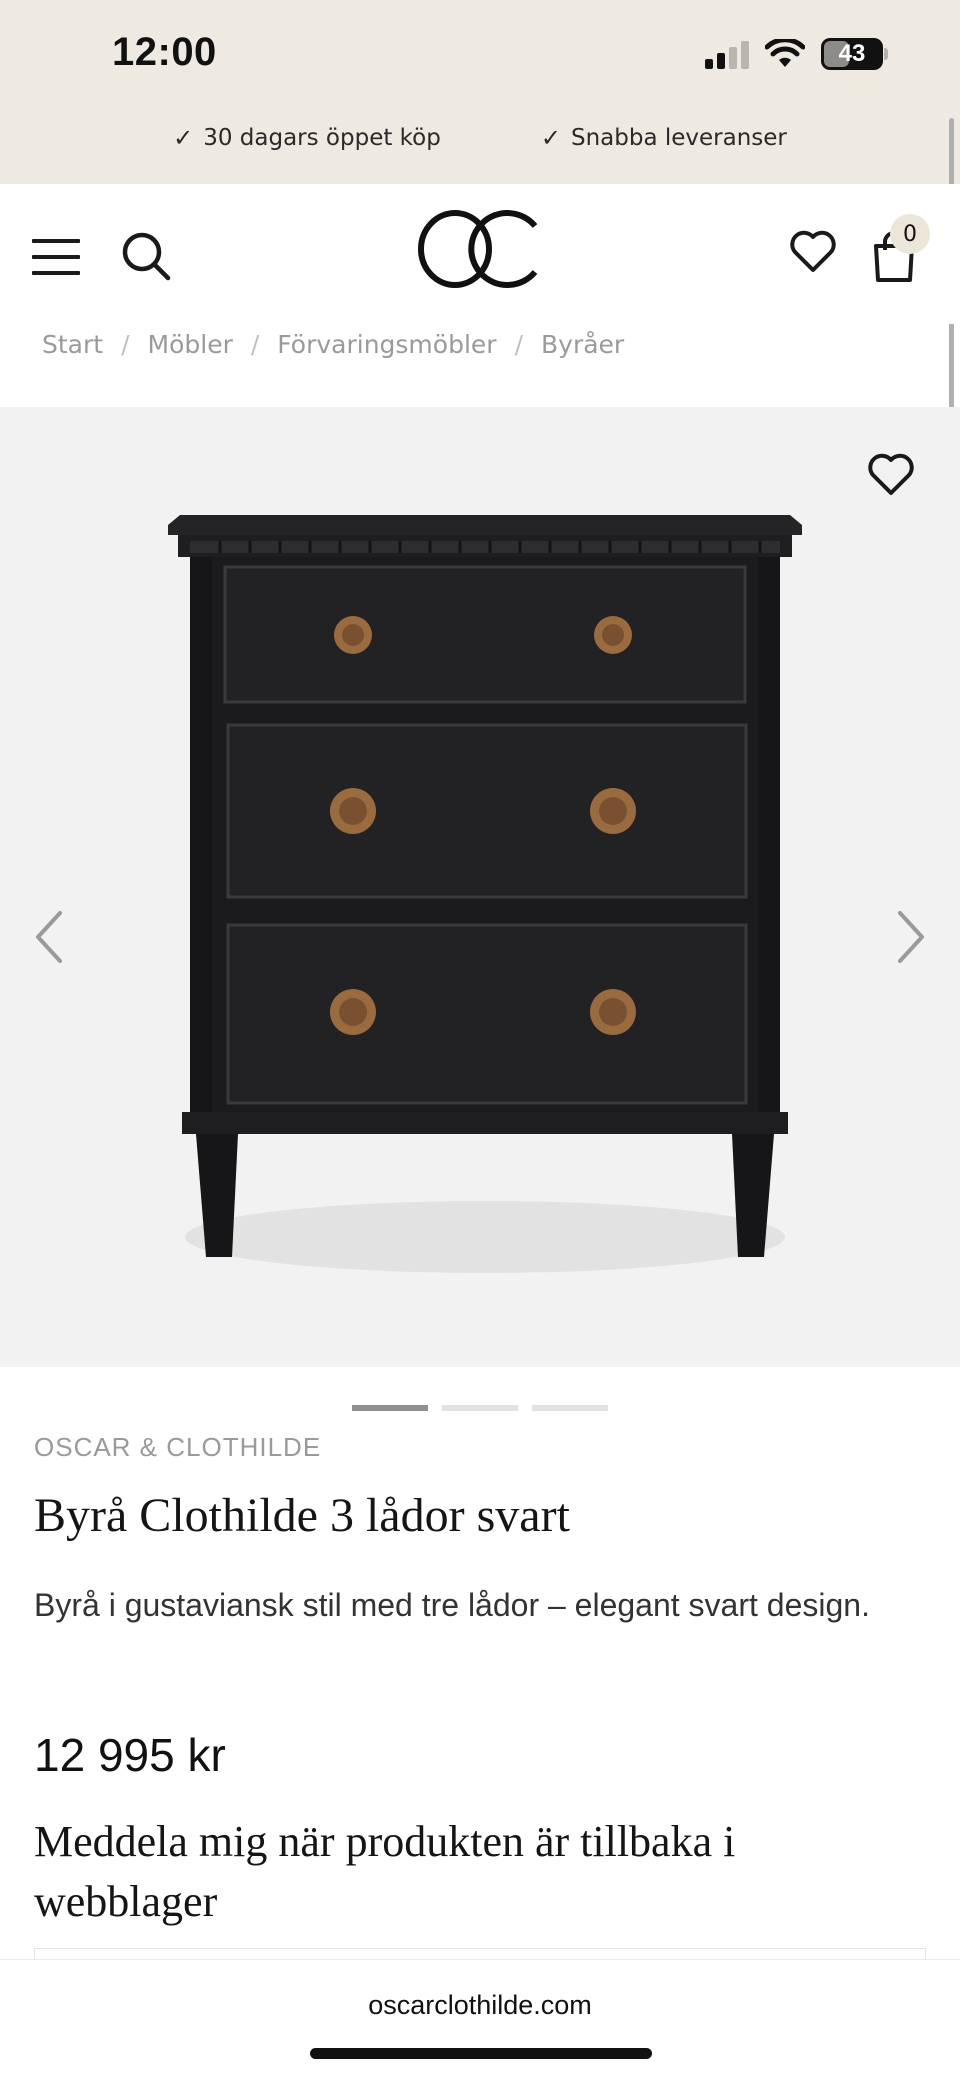 The image size is (960, 2077). I want to click on home-indicator, so click(481, 2053).